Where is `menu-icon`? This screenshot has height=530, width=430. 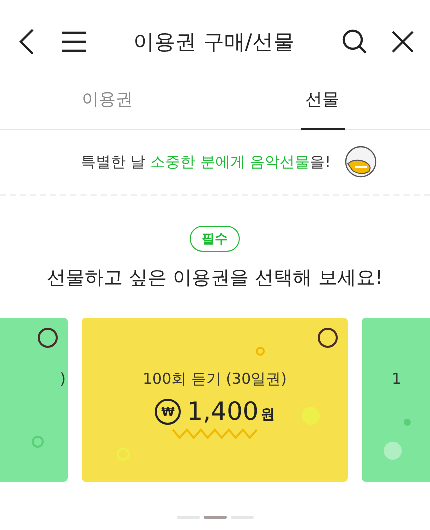 menu-icon is located at coordinates (74, 42).